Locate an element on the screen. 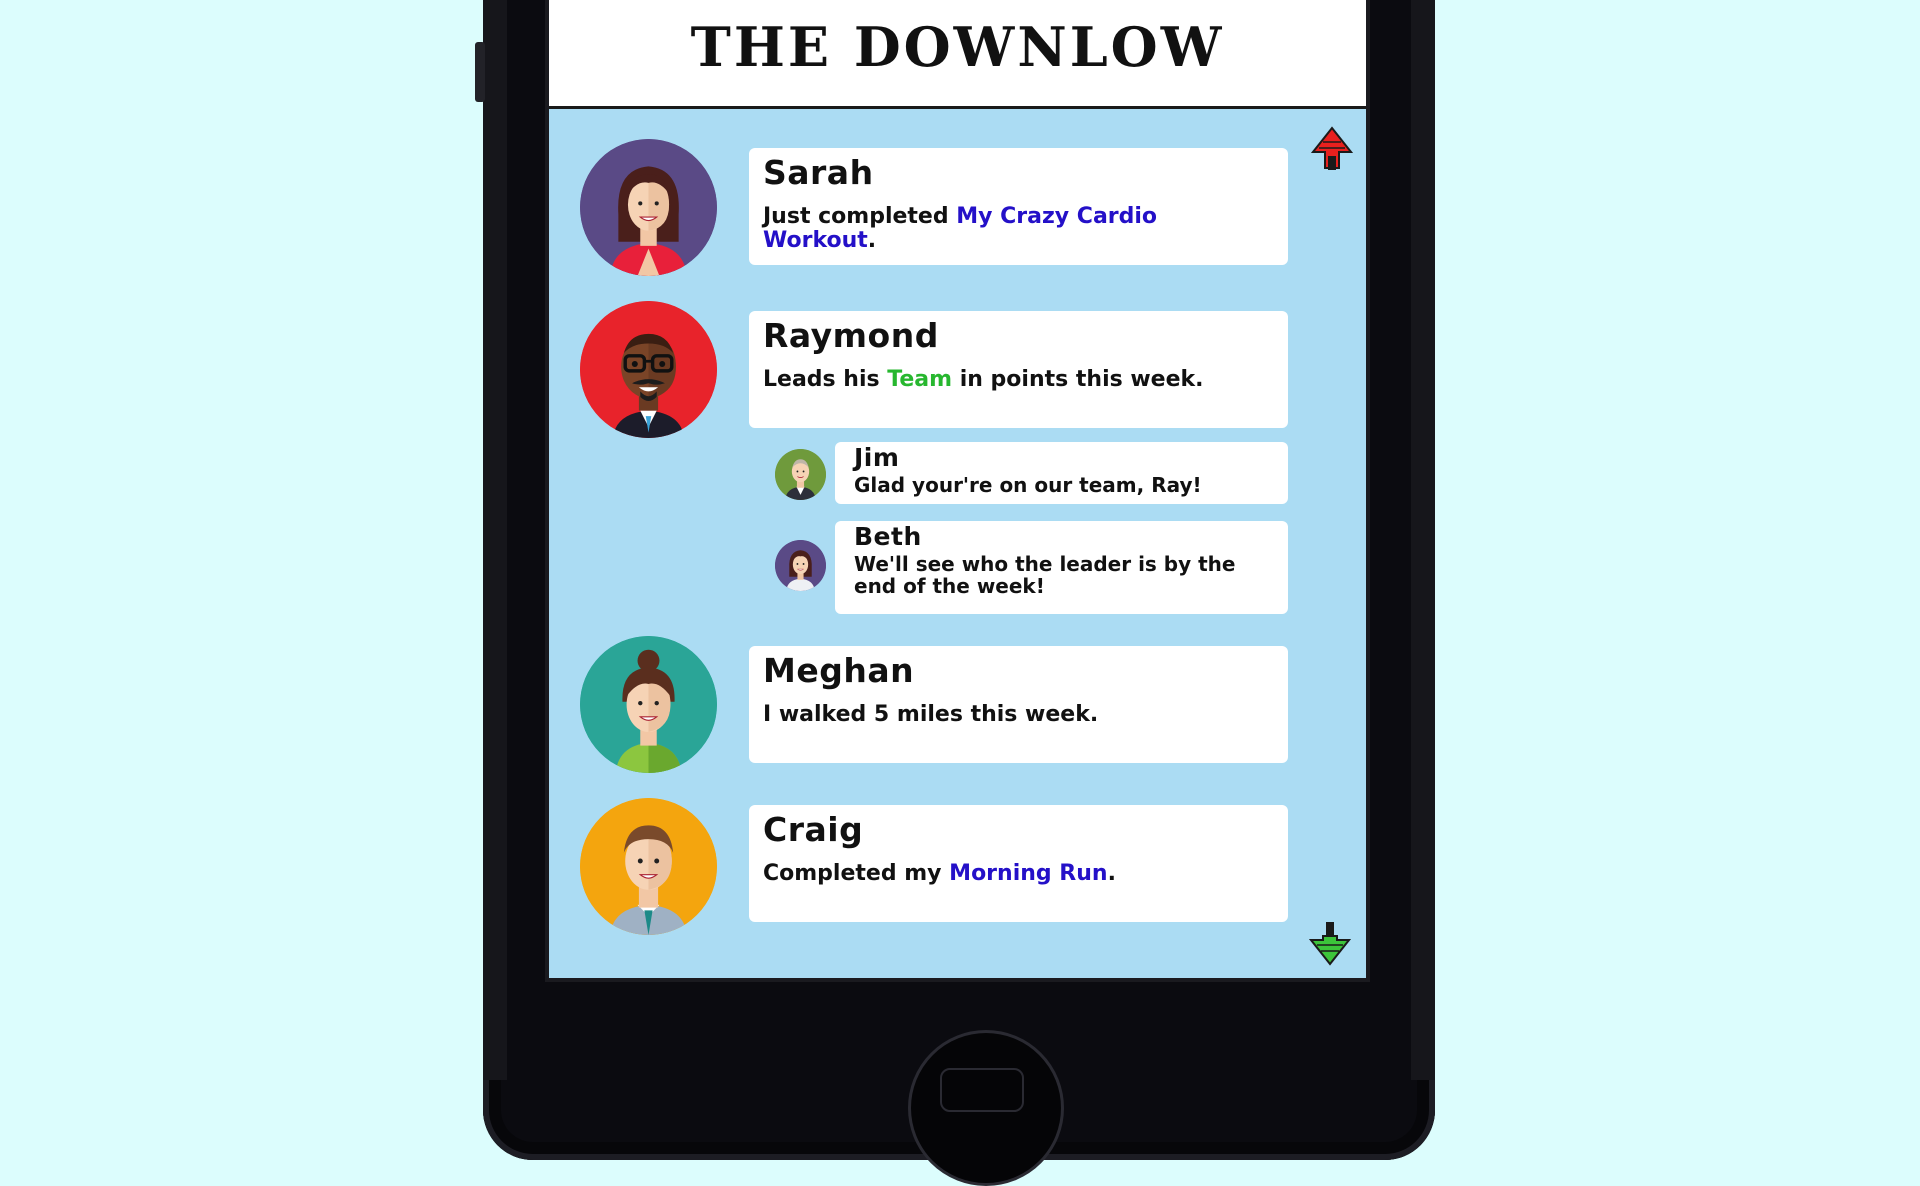 This screenshot has height=1186, width=1920. avatar-craig is located at coordinates (648, 866).